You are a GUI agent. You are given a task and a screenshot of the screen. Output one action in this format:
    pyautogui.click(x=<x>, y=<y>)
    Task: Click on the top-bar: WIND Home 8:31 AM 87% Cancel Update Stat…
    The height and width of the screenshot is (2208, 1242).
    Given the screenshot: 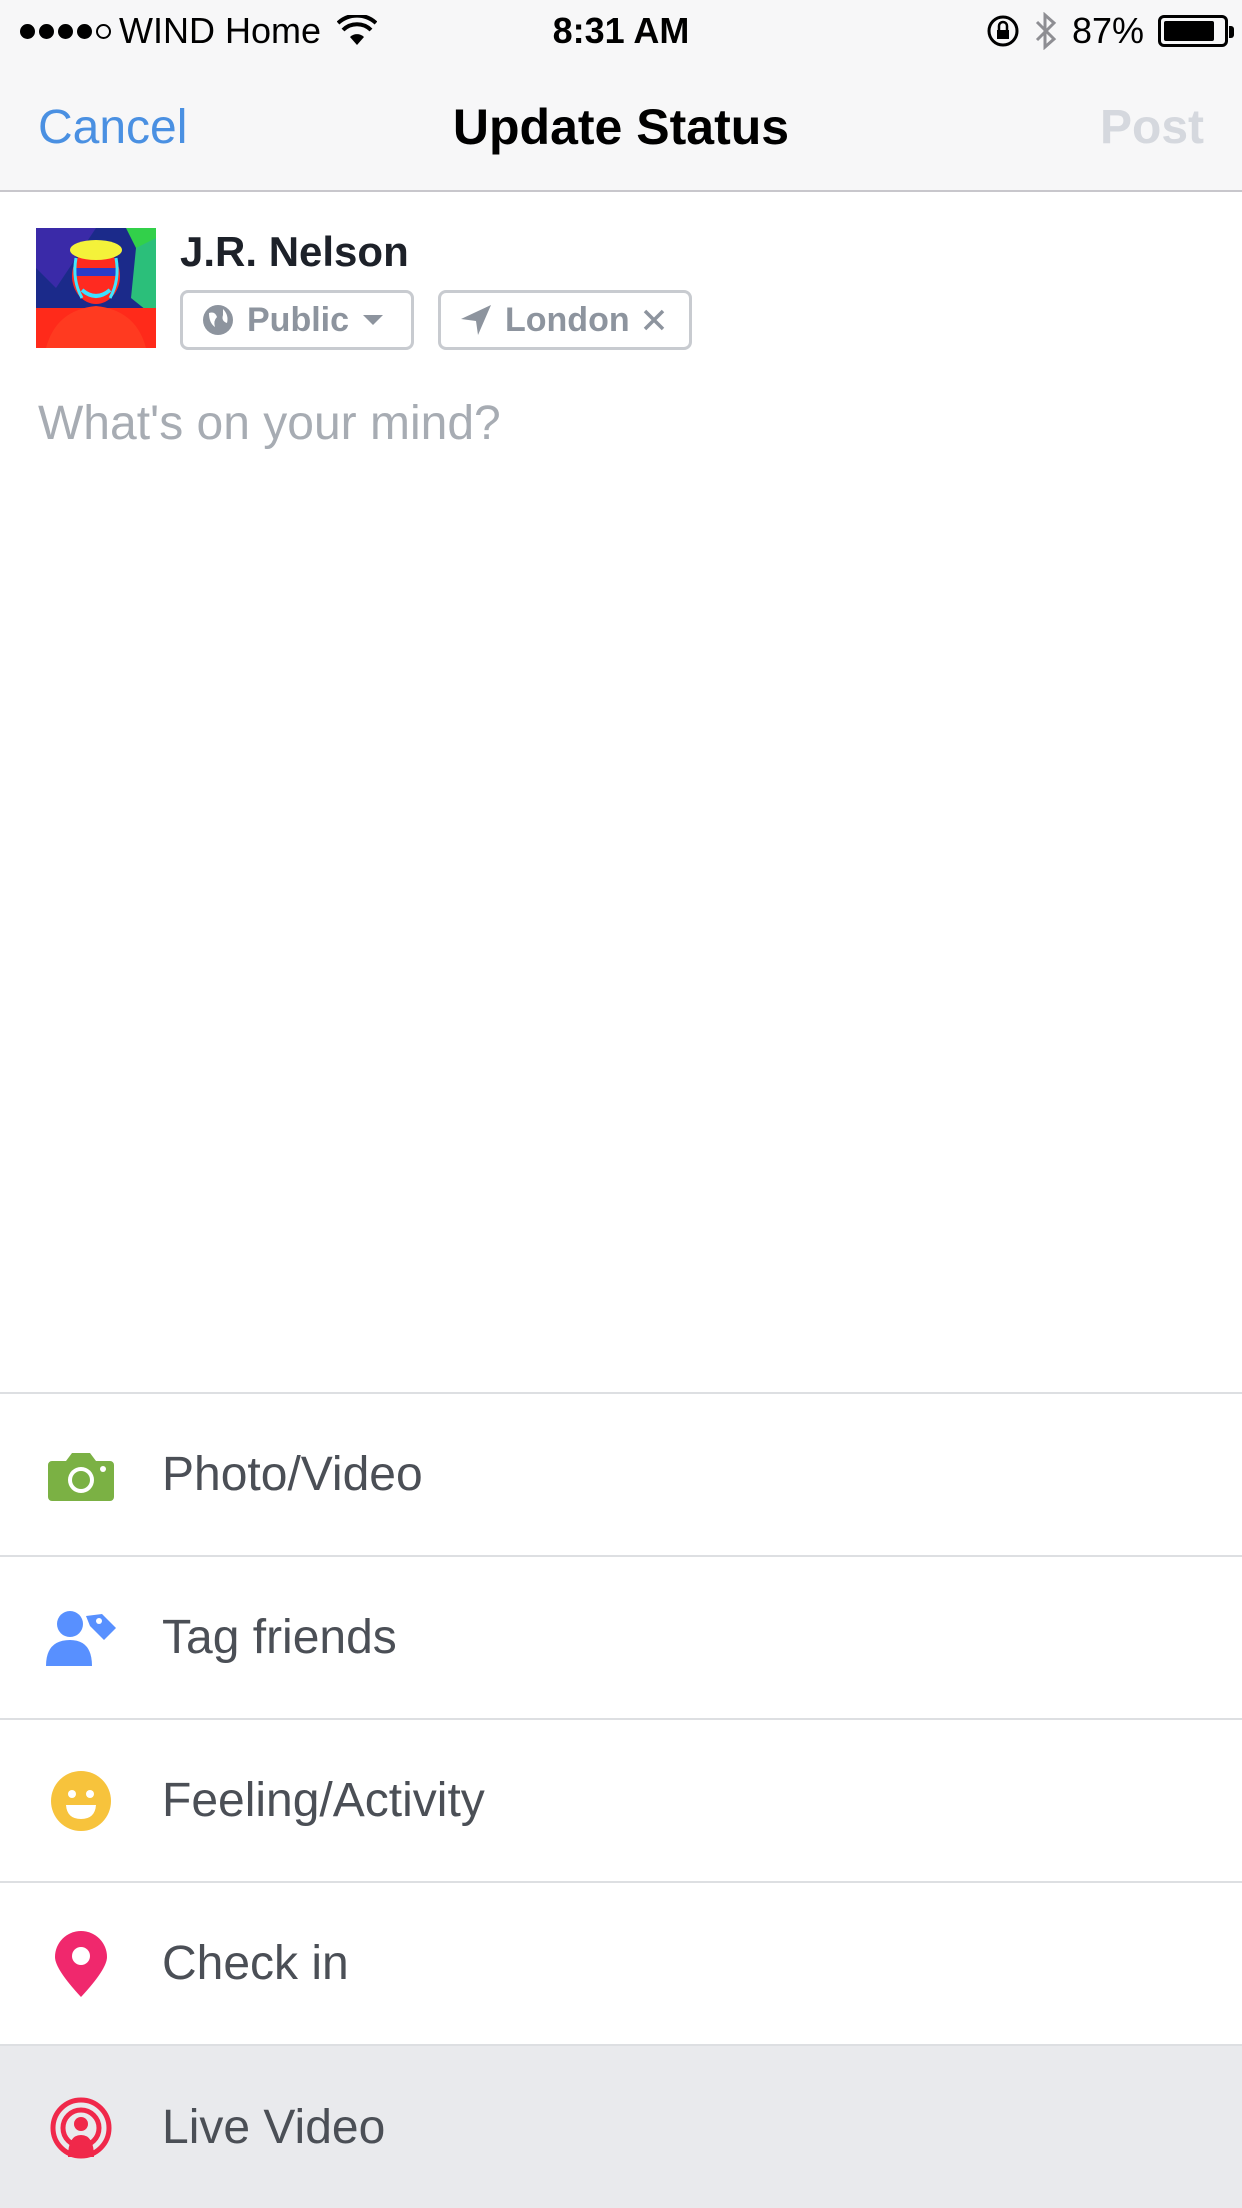 What is the action you would take?
    pyautogui.click(x=621, y=96)
    